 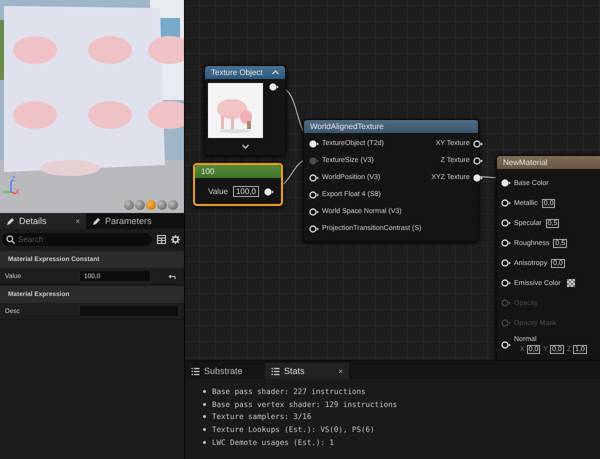 I want to click on caret-icon, so click(x=275, y=72).